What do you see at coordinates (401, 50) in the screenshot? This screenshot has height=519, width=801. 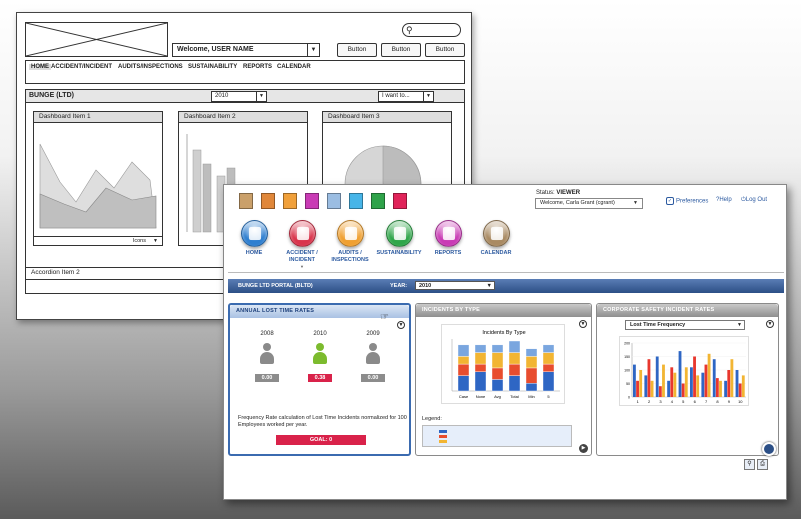 I see `button-2: Button` at bounding box center [401, 50].